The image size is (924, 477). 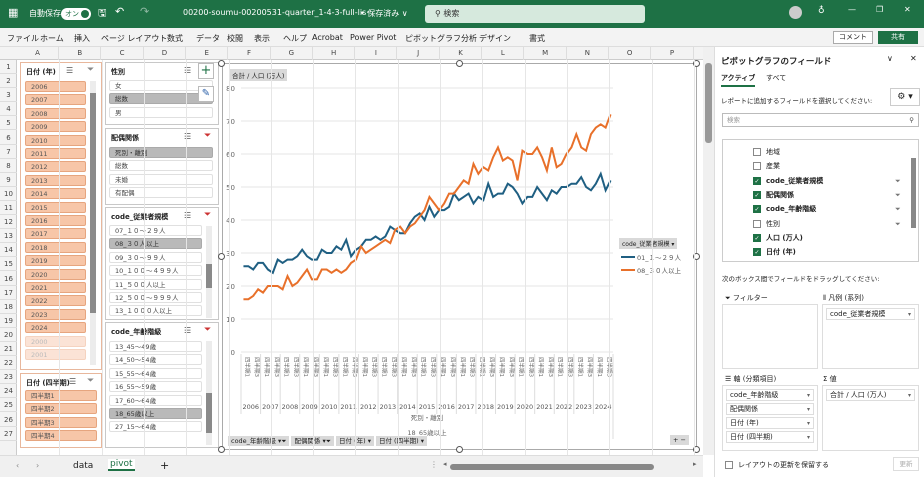 I want to click on slicer-item: 四半期3, so click(x=61, y=422).